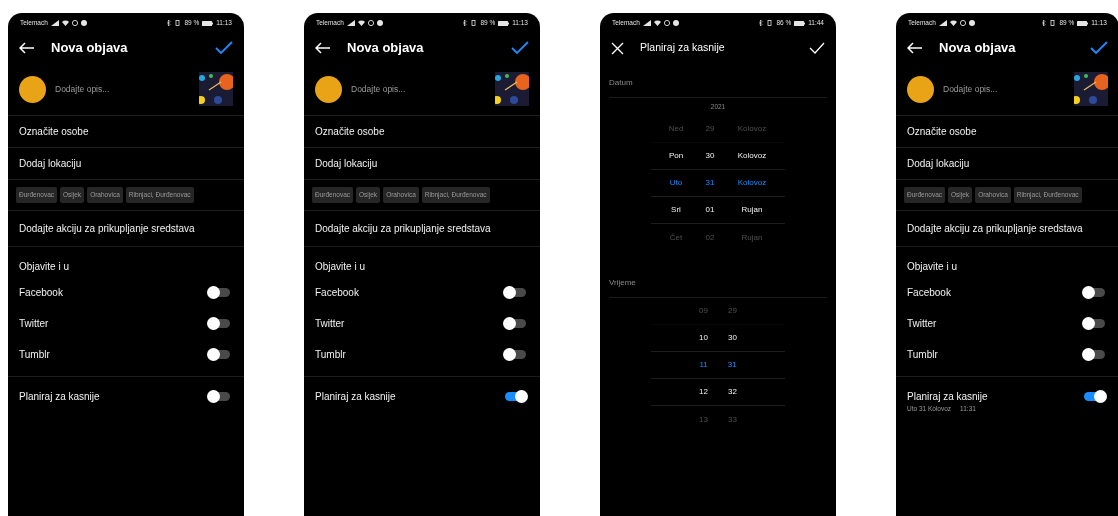 Image resolution: width=1118 pixels, height=516 pixels. Describe the element at coordinates (718, 156) in the screenshot. I see `date-picker-row: Pon 30 Kolovoz` at that location.